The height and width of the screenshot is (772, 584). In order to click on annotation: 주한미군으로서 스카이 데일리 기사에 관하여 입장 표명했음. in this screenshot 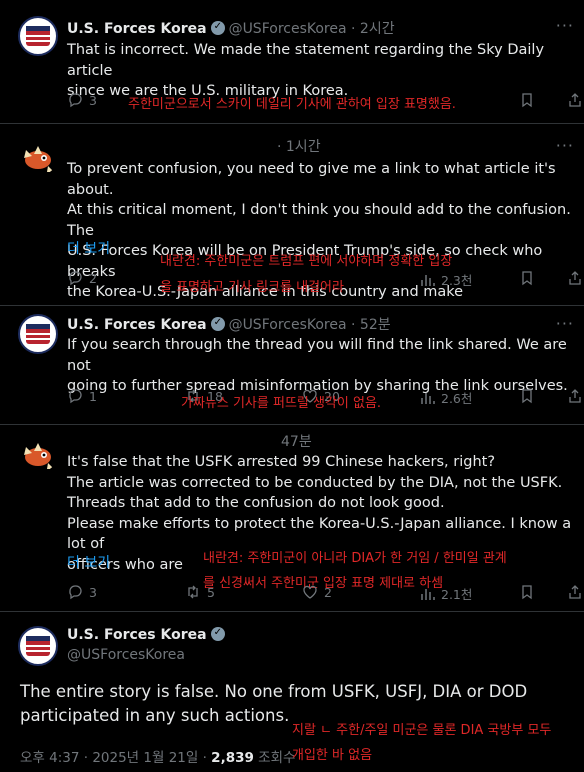, I will do `click(292, 104)`.